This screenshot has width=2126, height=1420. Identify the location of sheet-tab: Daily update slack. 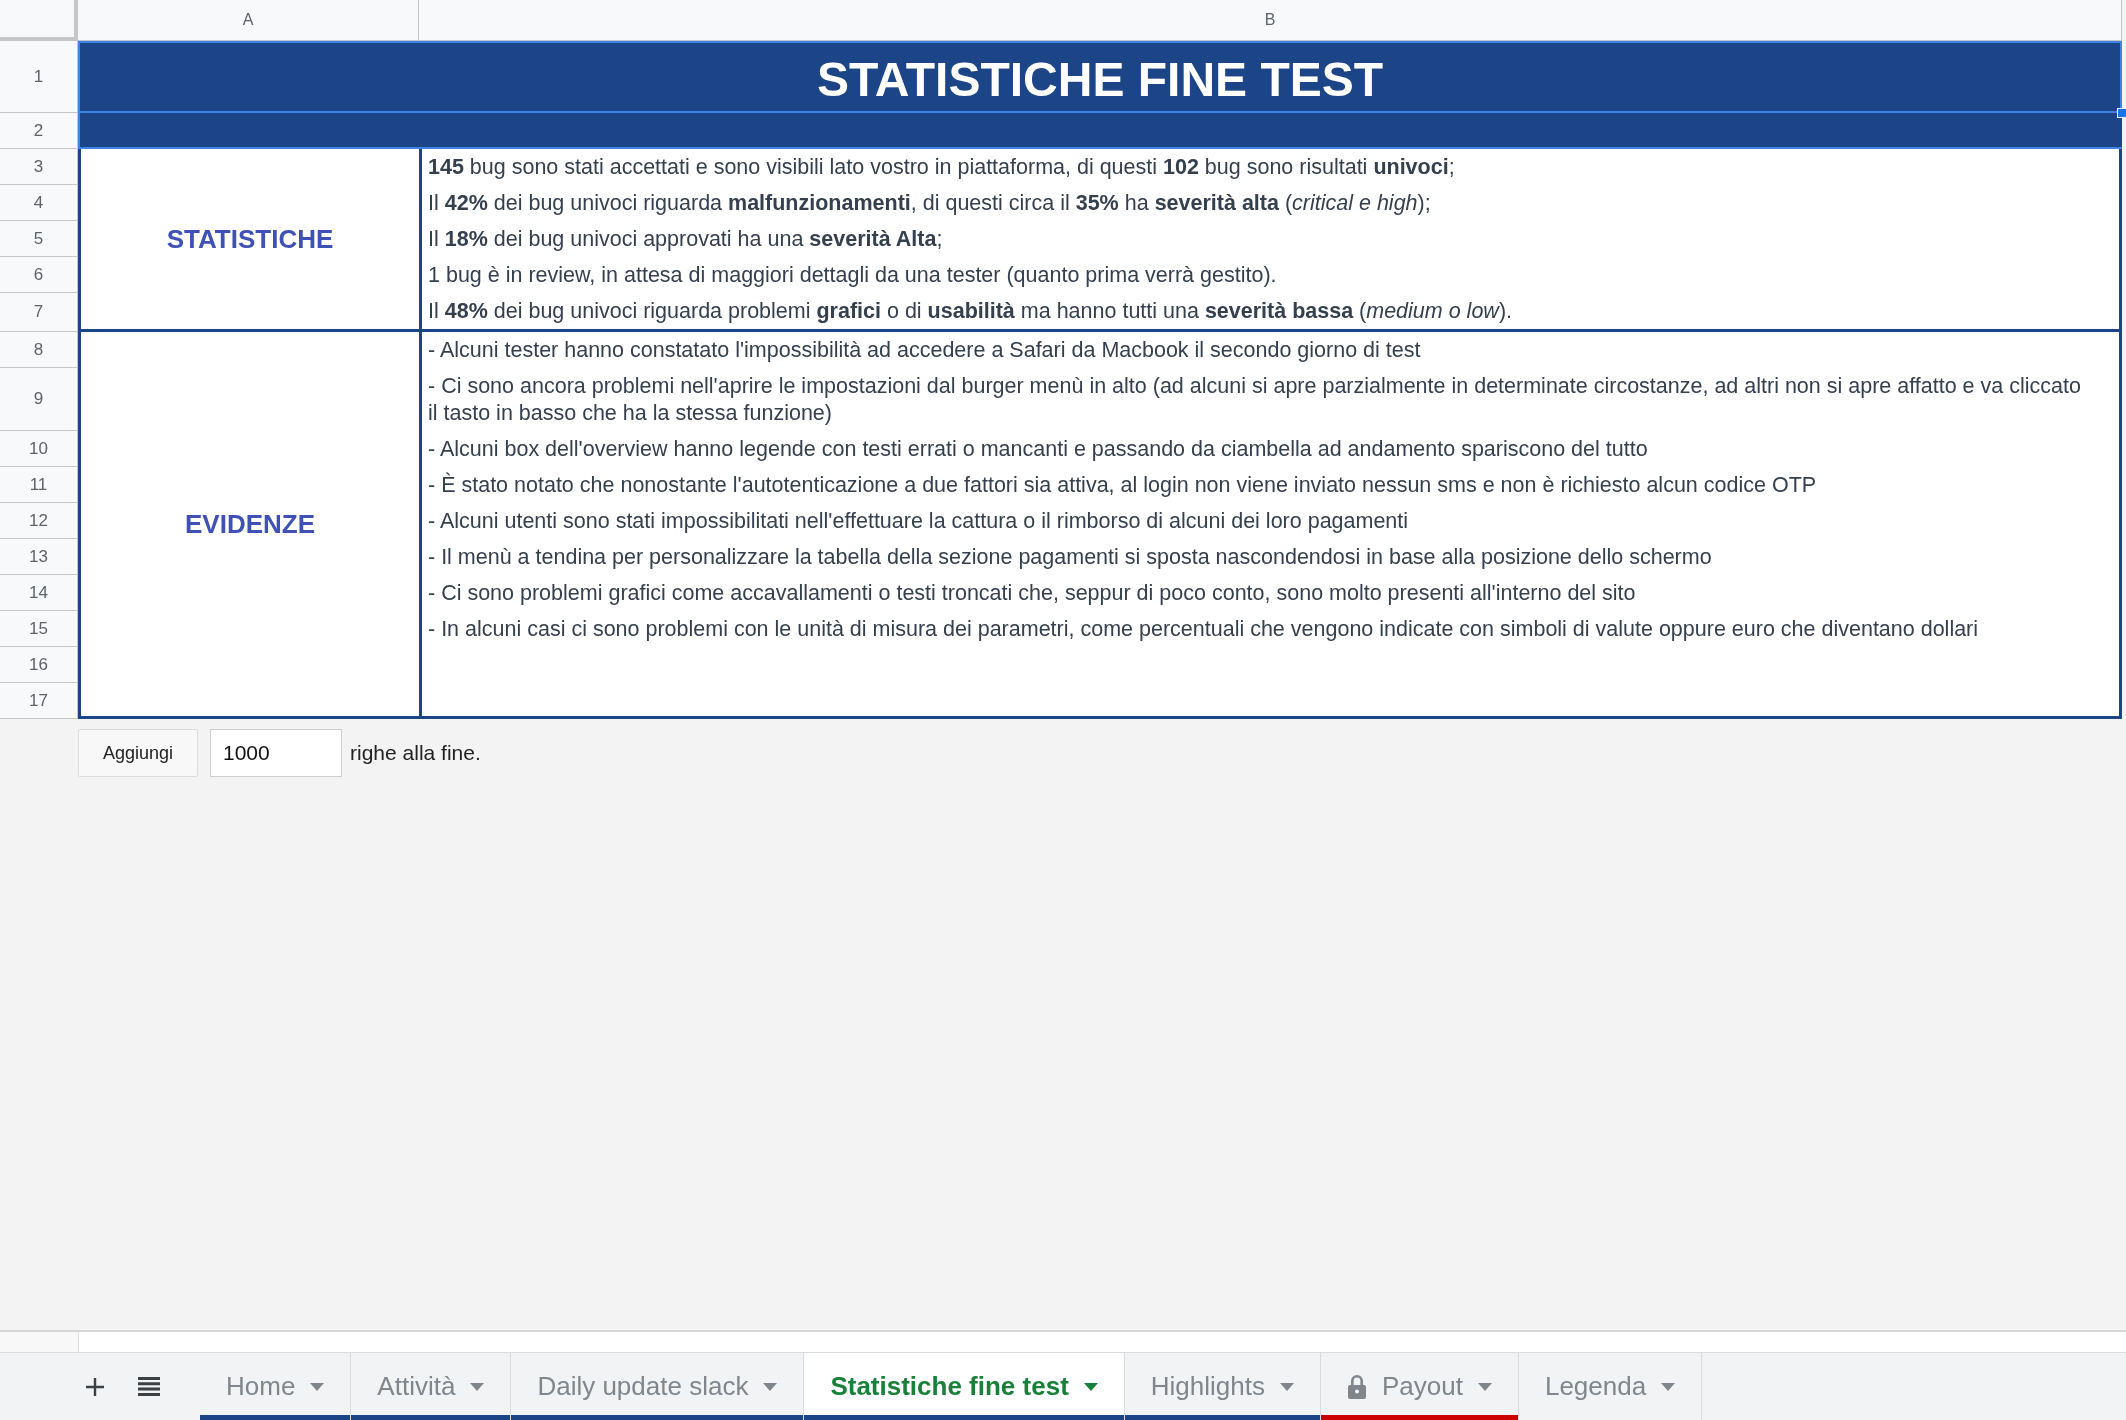
(658, 1386).